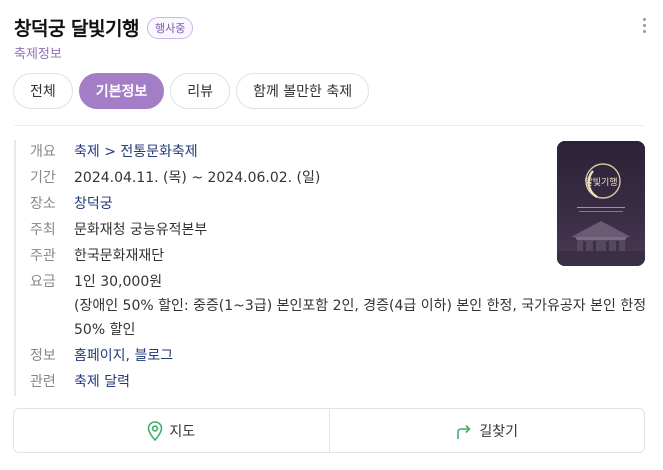 The width and height of the screenshot is (663, 470). What do you see at coordinates (141, 230) in the screenshot?
I see `host-value: 문화재청 궁능유적본부` at bounding box center [141, 230].